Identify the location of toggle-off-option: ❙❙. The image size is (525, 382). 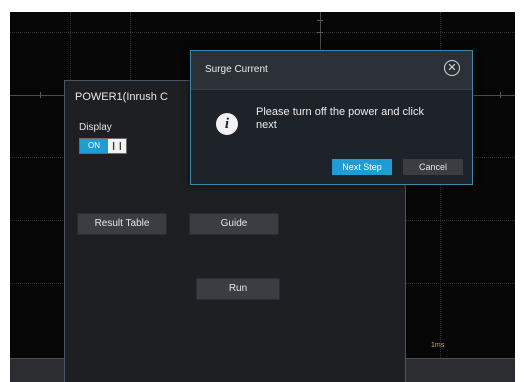
(117, 146).